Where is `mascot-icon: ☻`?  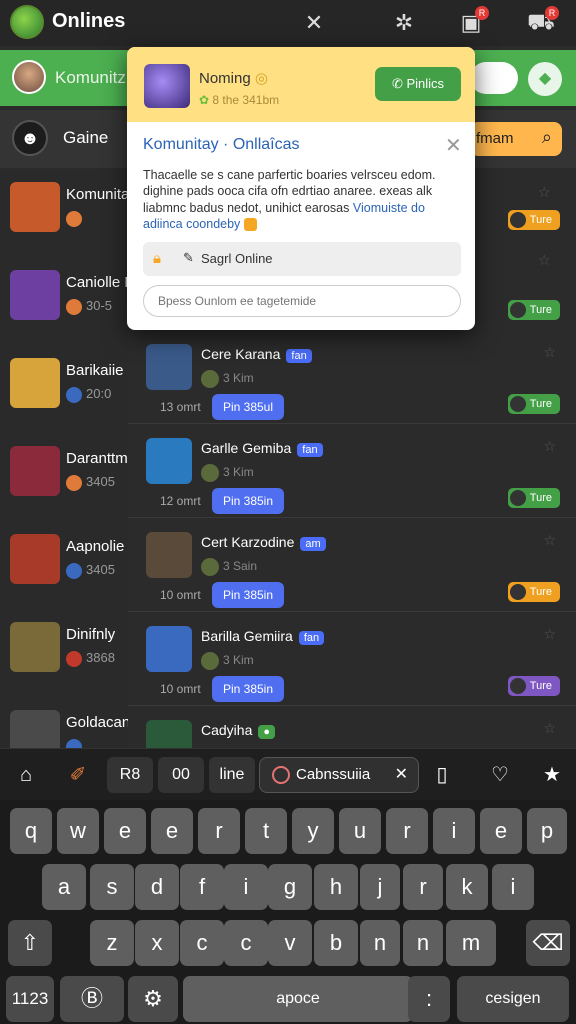 mascot-icon: ☻ is located at coordinates (30, 138).